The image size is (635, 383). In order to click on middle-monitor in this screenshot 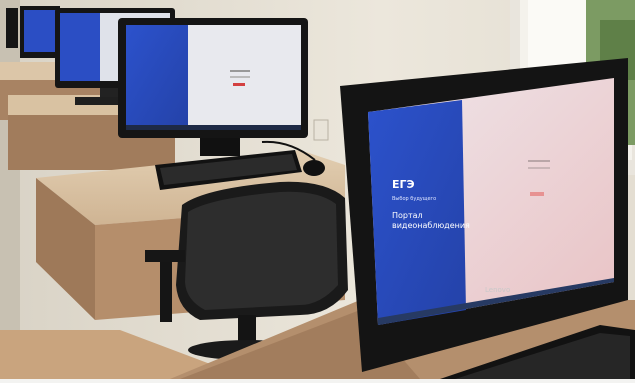, I will do `click(213, 87)`.